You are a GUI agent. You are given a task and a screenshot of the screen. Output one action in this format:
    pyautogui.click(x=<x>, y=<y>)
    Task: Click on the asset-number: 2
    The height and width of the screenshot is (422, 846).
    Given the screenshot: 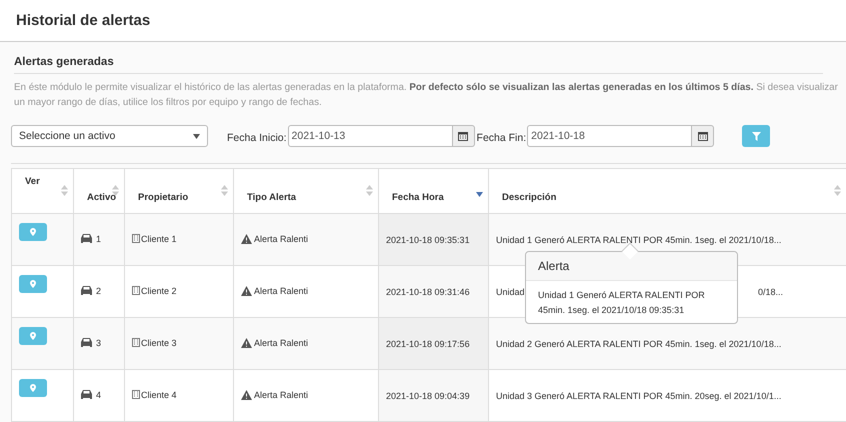 What is the action you would take?
    pyautogui.click(x=99, y=291)
    